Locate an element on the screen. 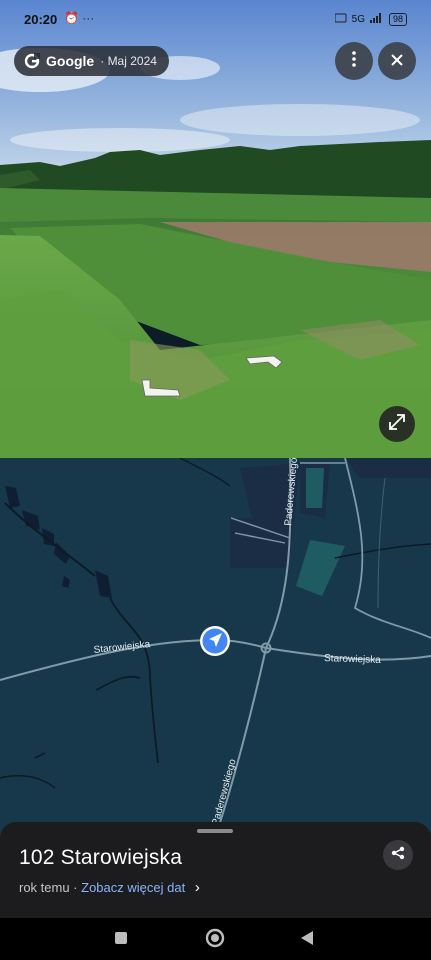 Image resolution: width=431 pixels, height=960 pixels. recents-button is located at coordinates (121, 940).